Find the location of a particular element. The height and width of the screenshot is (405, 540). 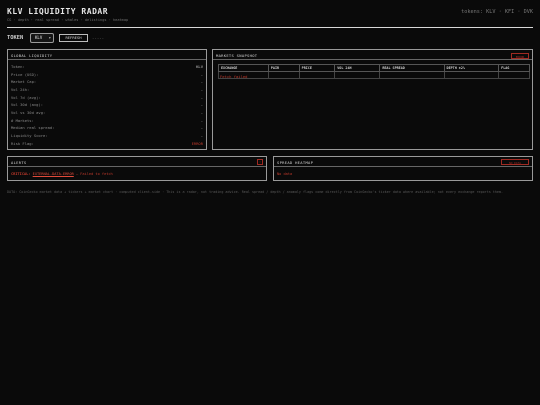

metric-row: Market Cap: - is located at coordinates (107, 82).